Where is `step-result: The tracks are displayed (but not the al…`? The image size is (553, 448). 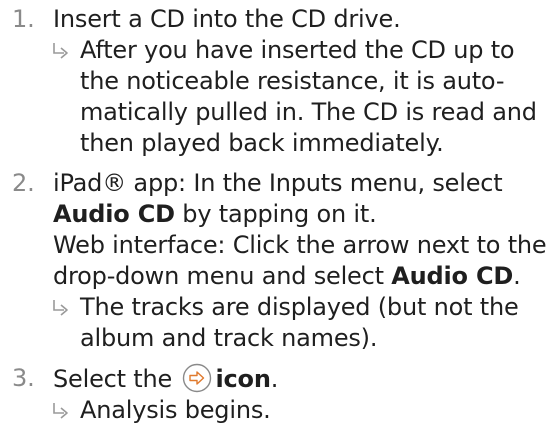 step-result: The tracks are displayed (but not the al… is located at coordinates (303, 323).